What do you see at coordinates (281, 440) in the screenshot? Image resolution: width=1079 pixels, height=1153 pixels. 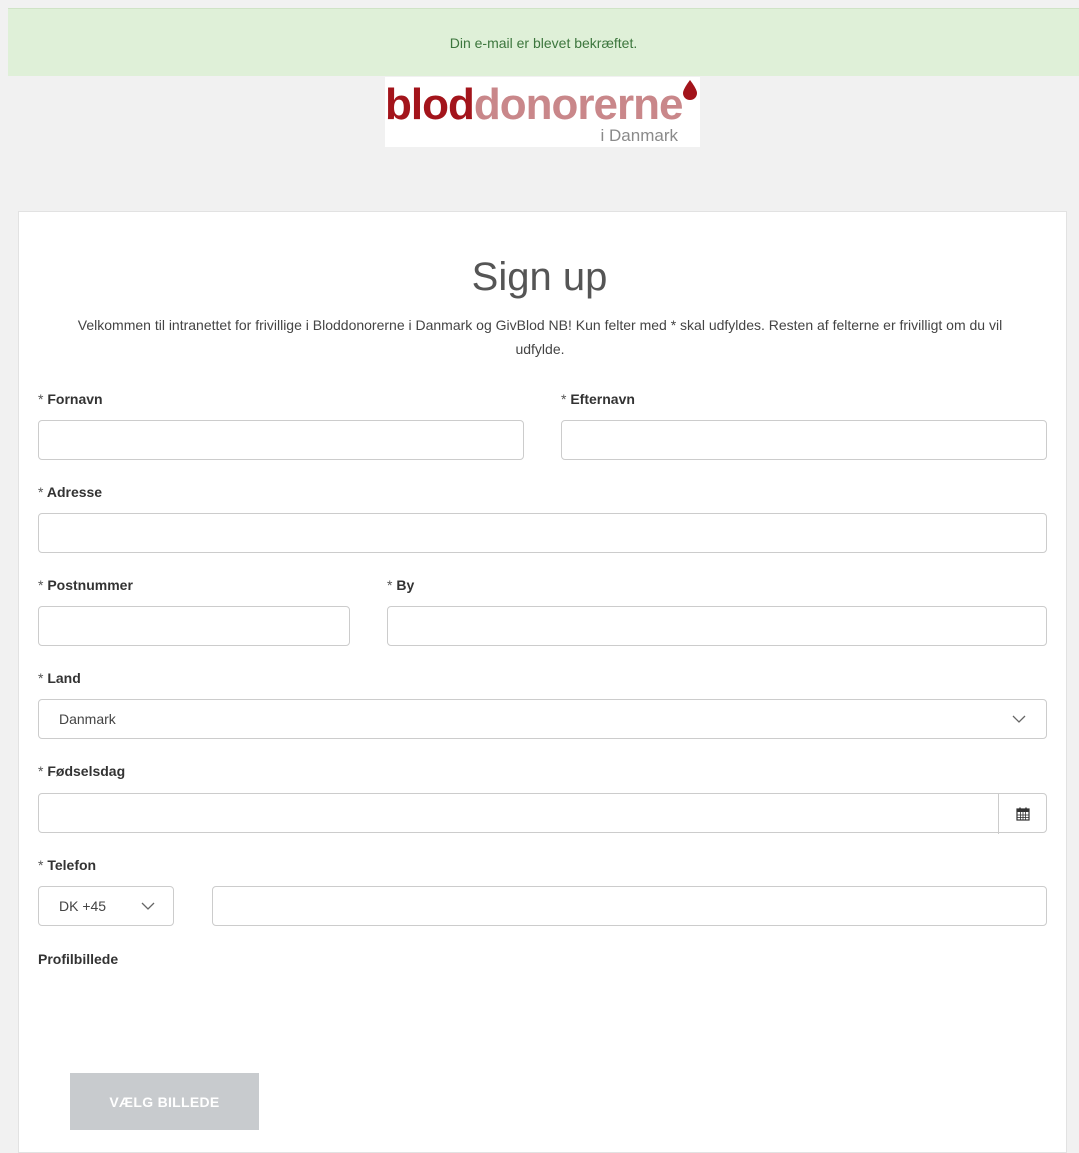 I see `fornavn-input` at bounding box center [281, 440].